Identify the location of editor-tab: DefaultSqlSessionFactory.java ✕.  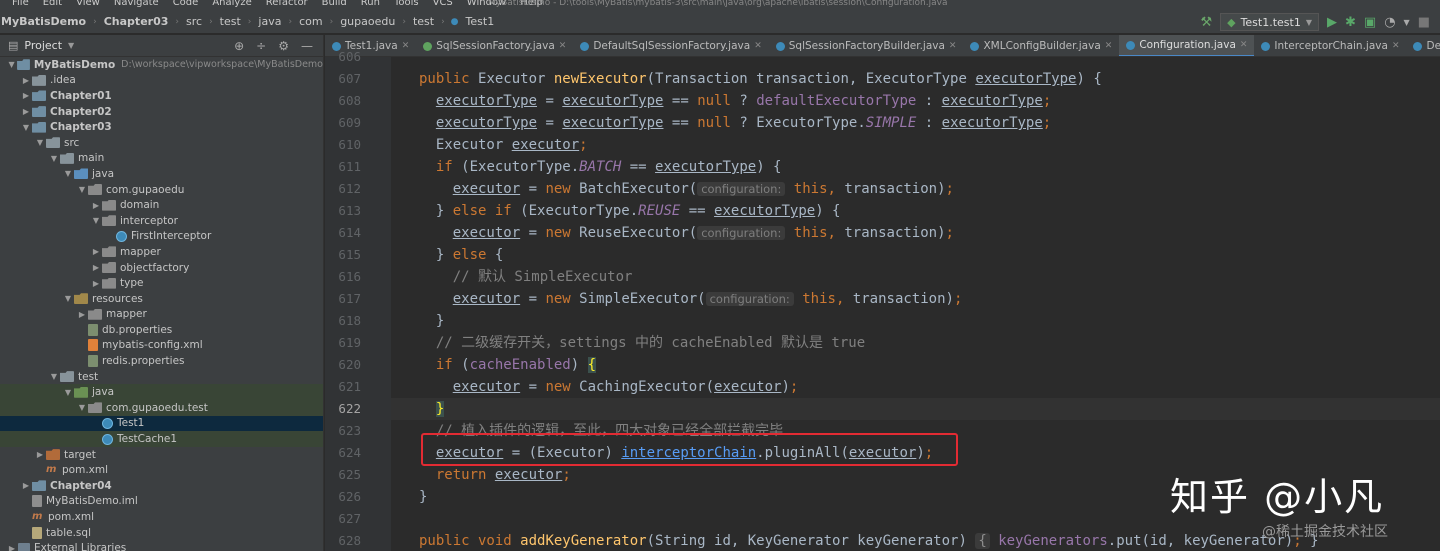
(670, 45).